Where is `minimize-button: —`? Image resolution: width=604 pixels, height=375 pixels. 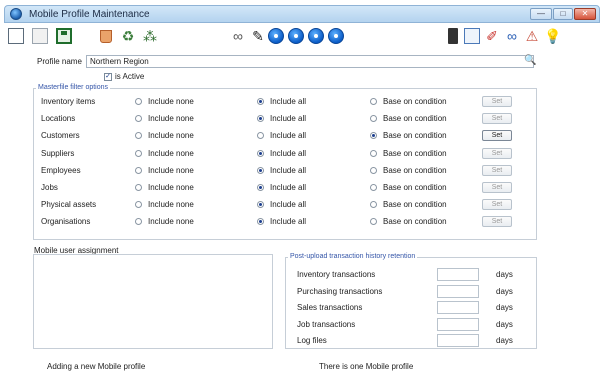 minimize-button: — is located at coordinates (541, 14).